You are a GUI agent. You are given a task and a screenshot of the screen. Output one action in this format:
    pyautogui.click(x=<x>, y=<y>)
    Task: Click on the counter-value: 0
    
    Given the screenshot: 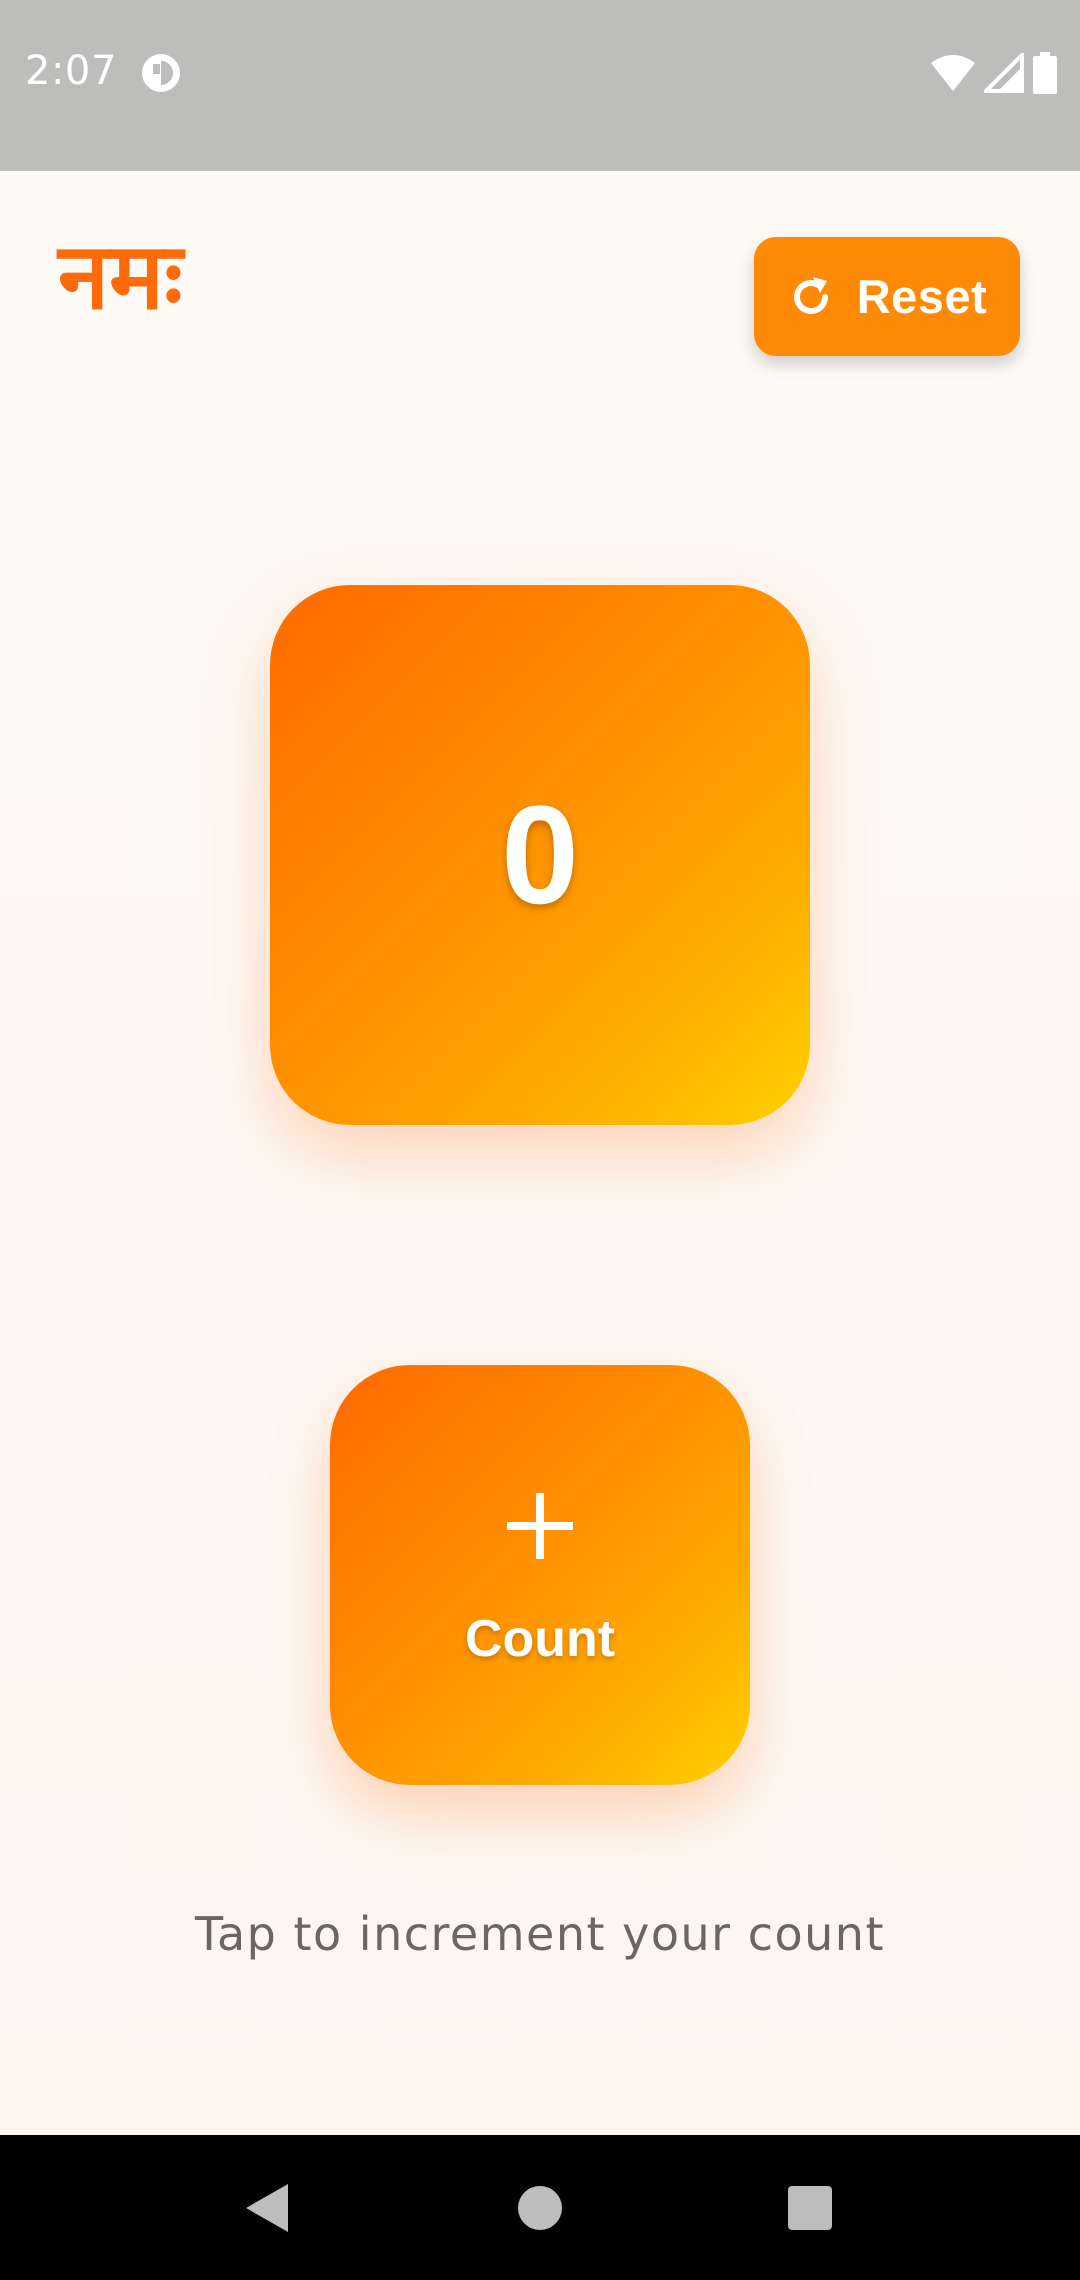 What is the action you would take?
    pyautogui.click(x=540, y=854)
    